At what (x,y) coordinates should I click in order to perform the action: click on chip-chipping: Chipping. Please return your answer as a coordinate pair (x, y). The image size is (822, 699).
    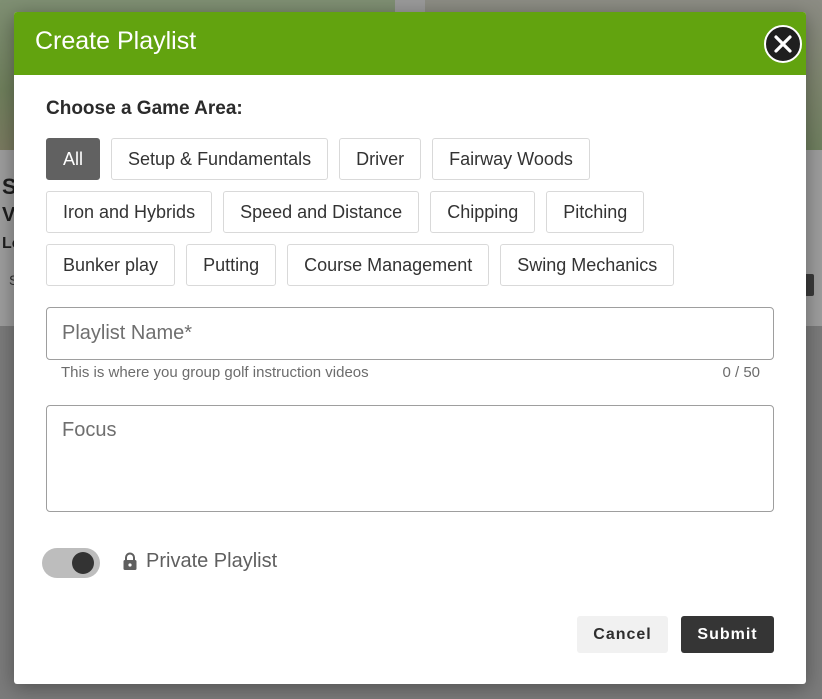
    Looking at the image, I should click on (483, 212).